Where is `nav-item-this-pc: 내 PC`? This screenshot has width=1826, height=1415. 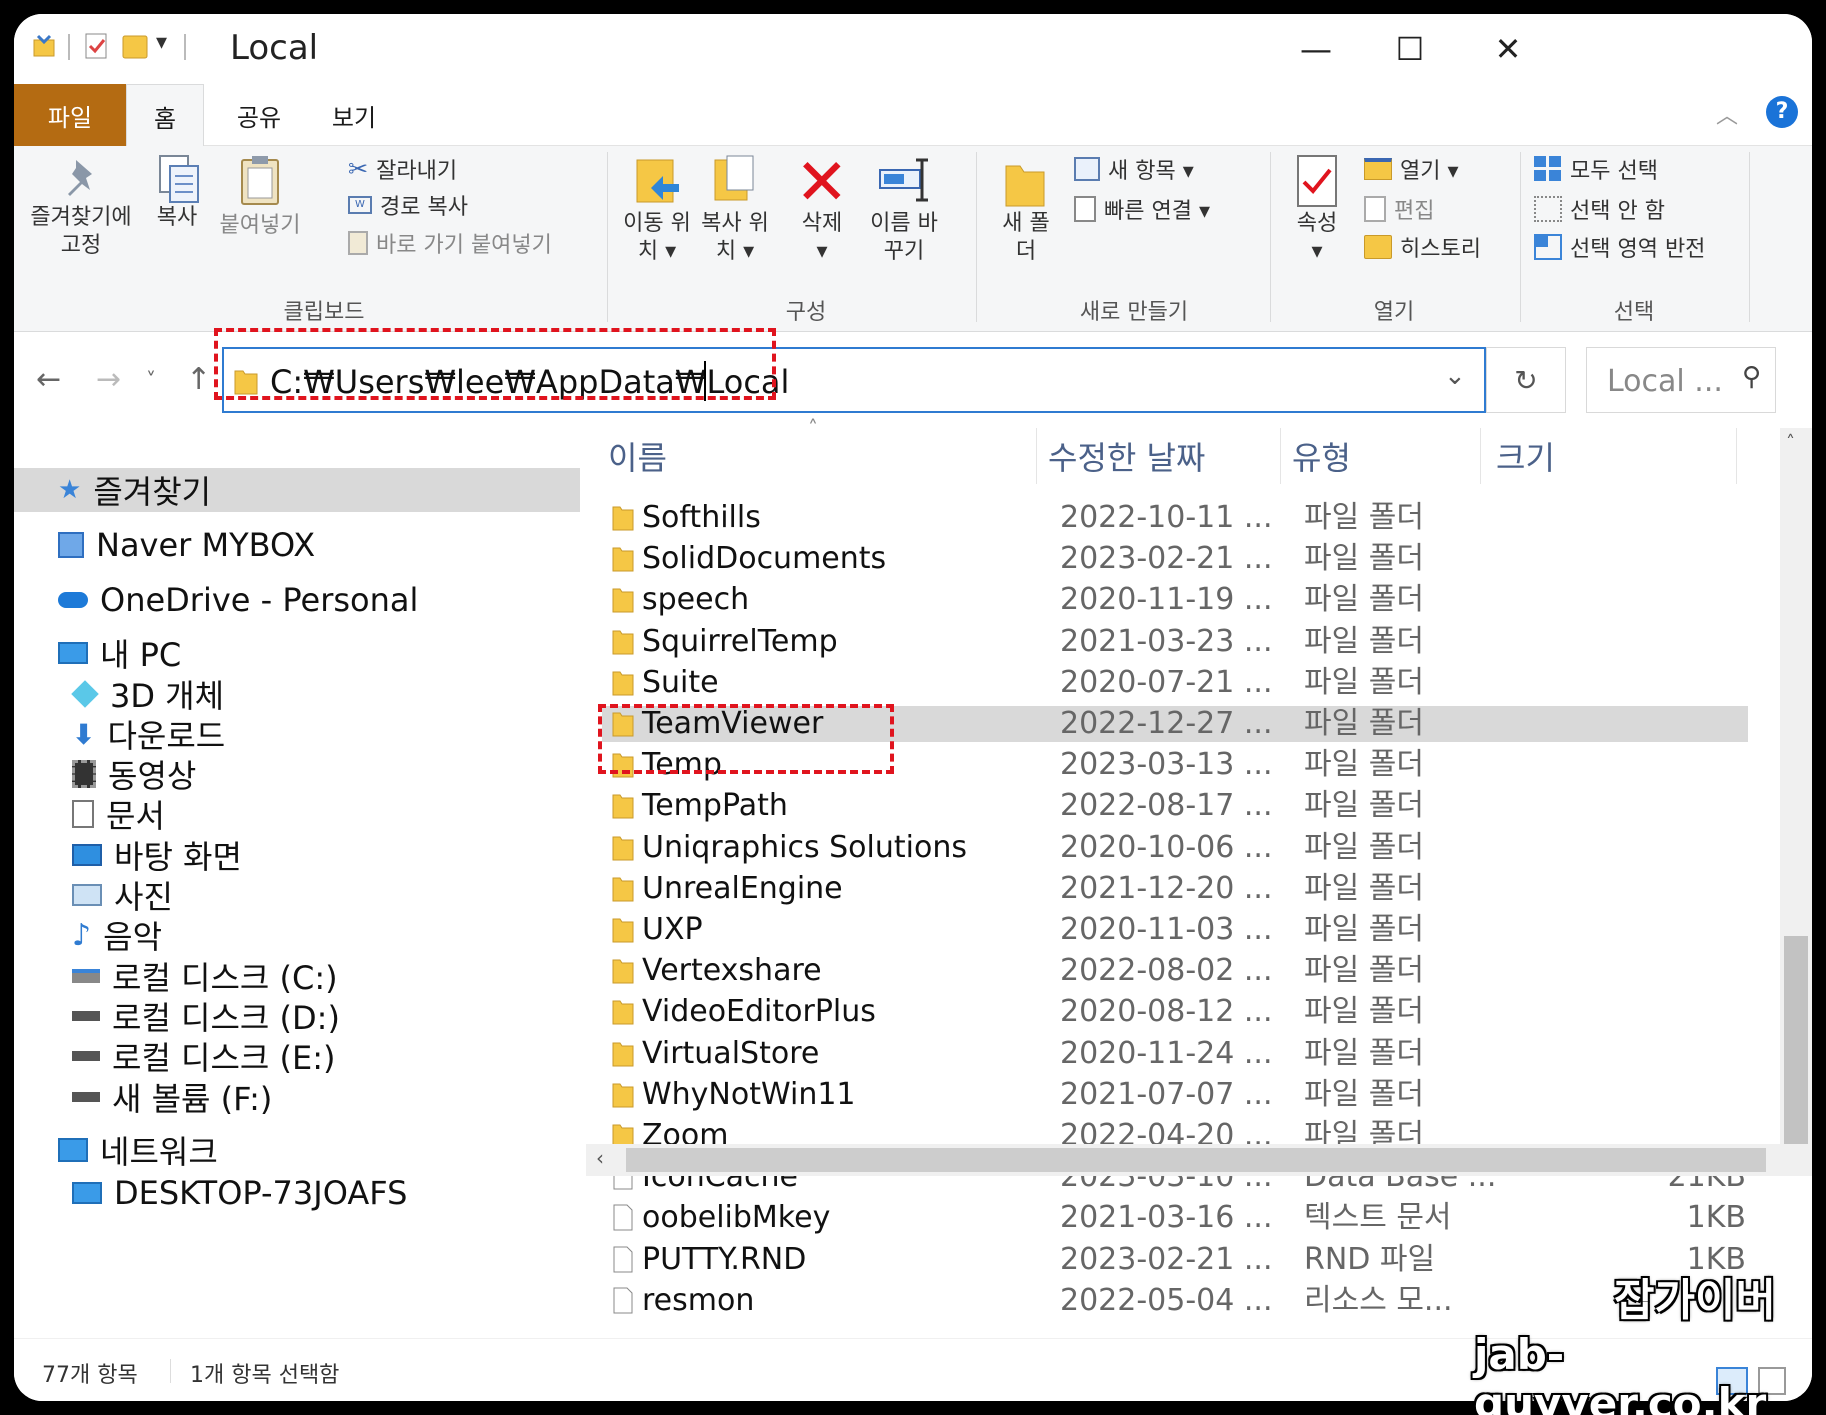 nav-item-this-pc: 내 PC is located at coordinates (119, 653).